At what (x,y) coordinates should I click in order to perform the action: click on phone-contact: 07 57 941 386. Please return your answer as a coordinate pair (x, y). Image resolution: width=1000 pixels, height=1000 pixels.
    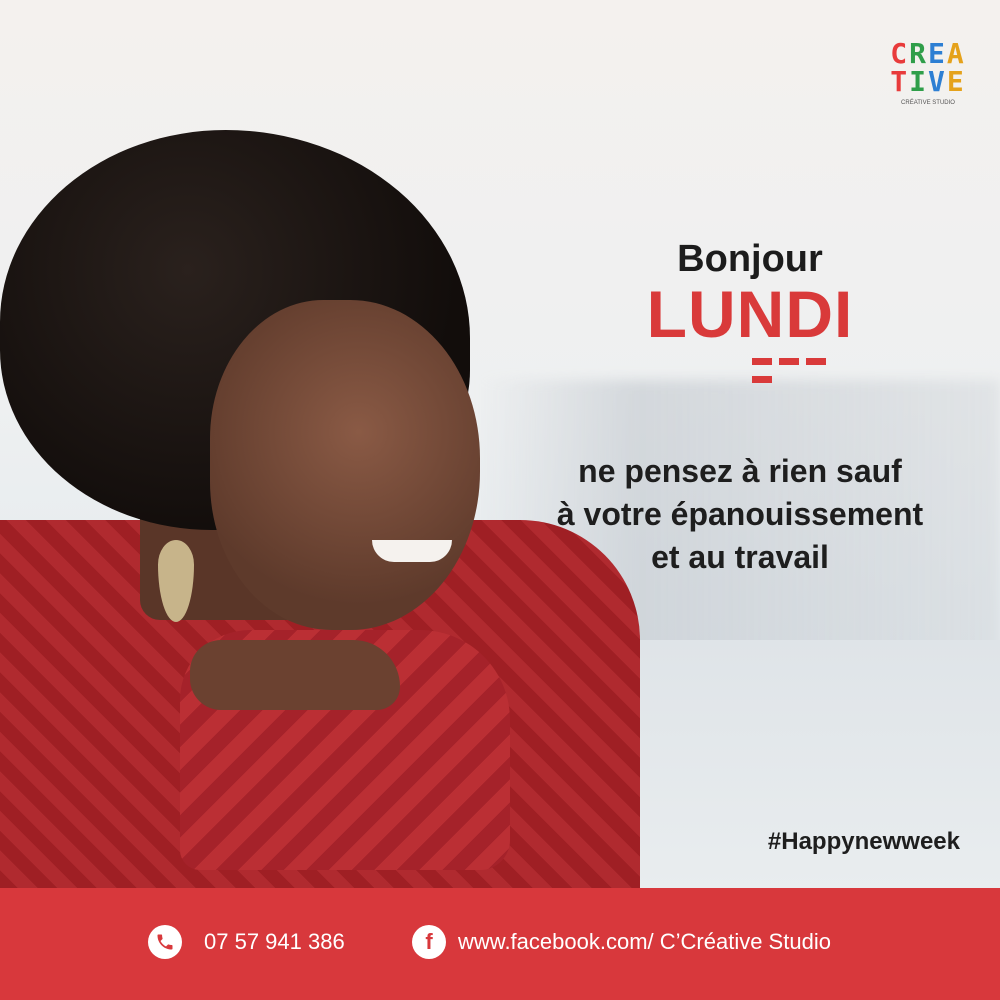
    Looking at the image, I should click on (246, 942).